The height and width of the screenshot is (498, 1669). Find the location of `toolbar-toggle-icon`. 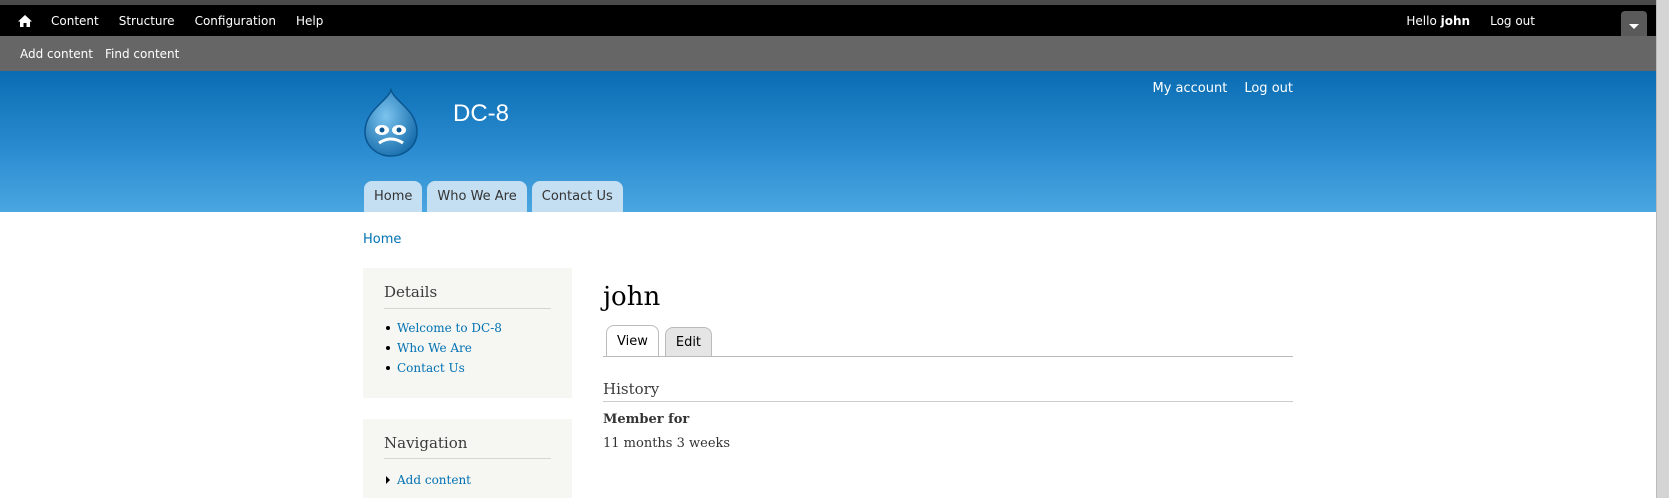

toolbar-toggle-icon is located at coordinates (1634, 26).